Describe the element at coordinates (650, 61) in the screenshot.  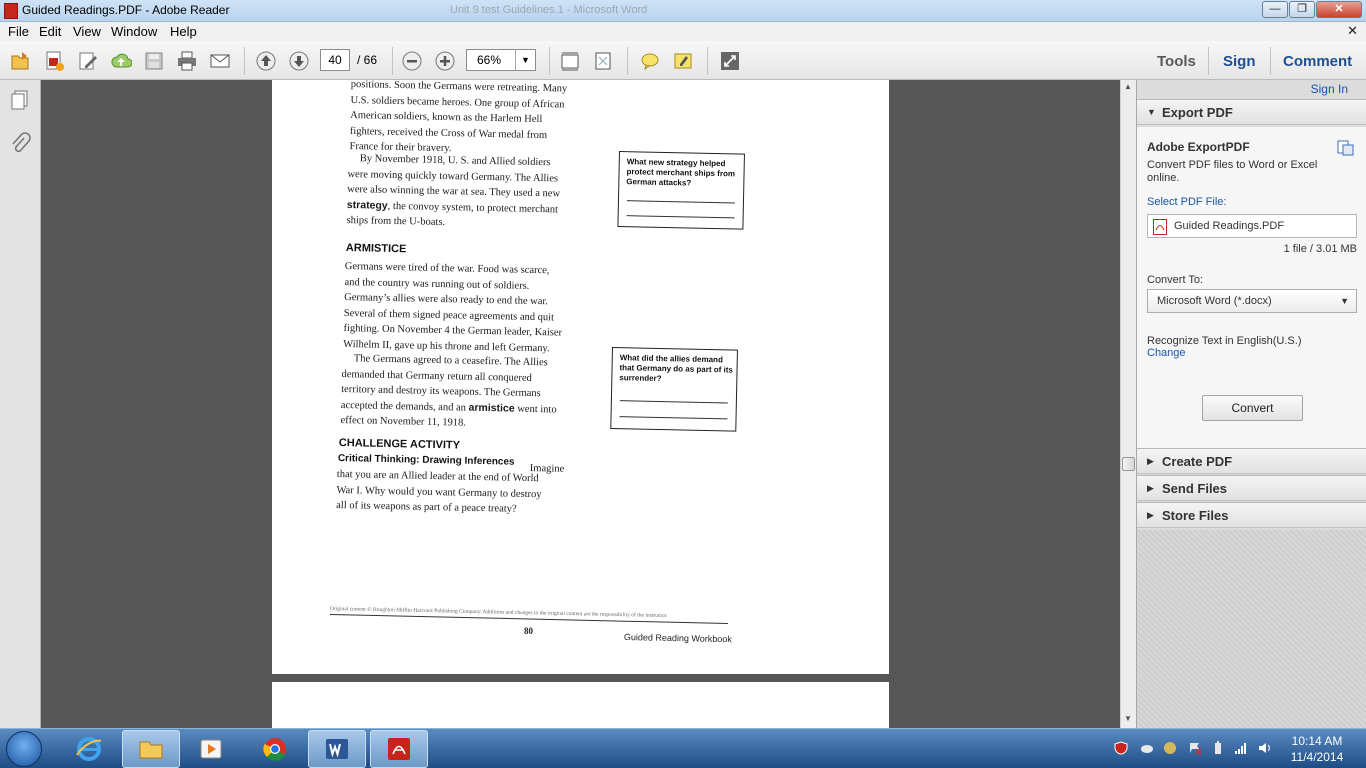
I see `comment-note-icon` at that location.